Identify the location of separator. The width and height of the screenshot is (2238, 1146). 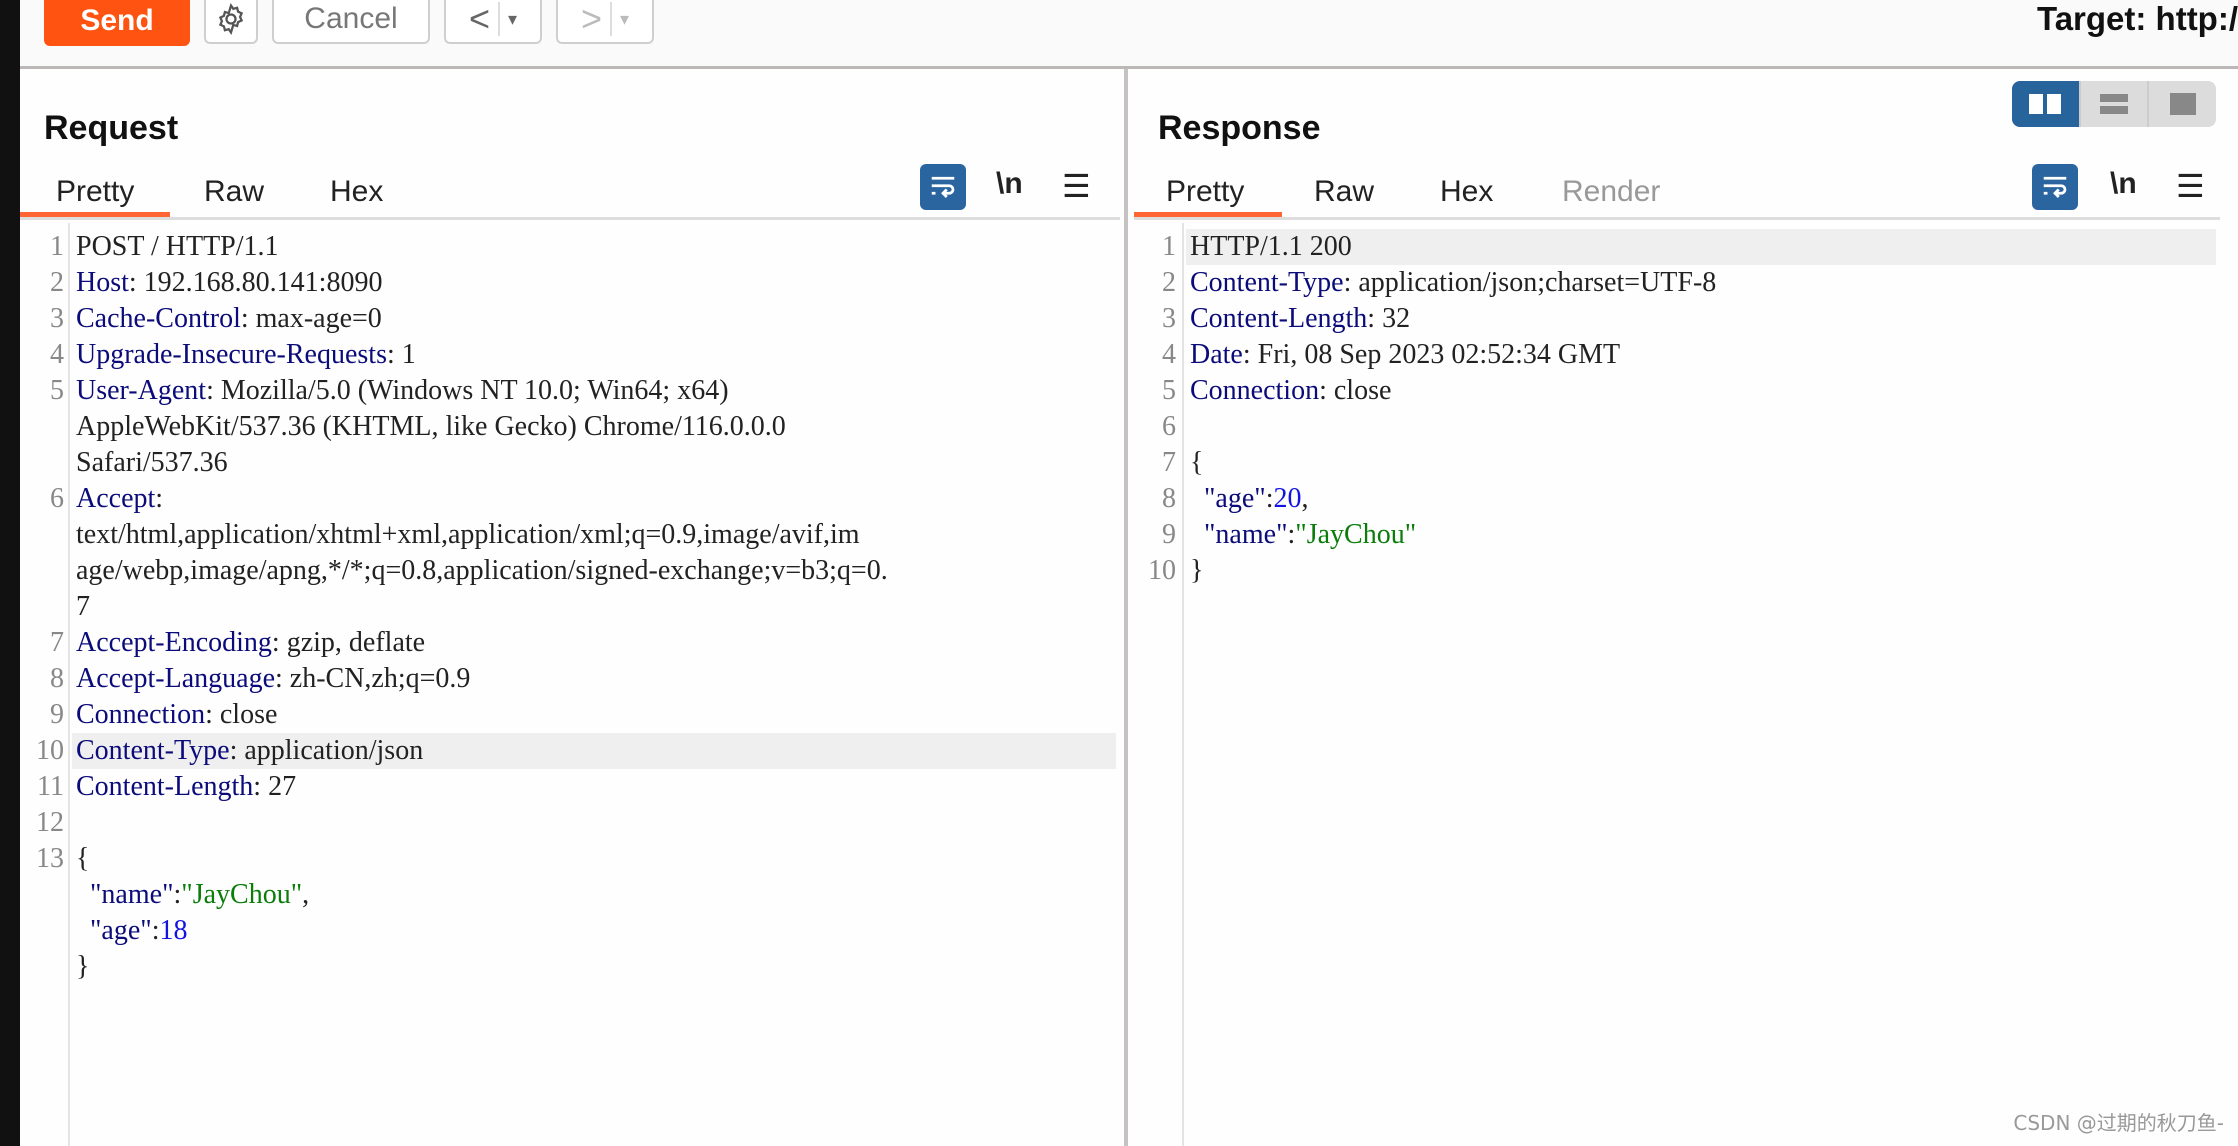
(610, 19).